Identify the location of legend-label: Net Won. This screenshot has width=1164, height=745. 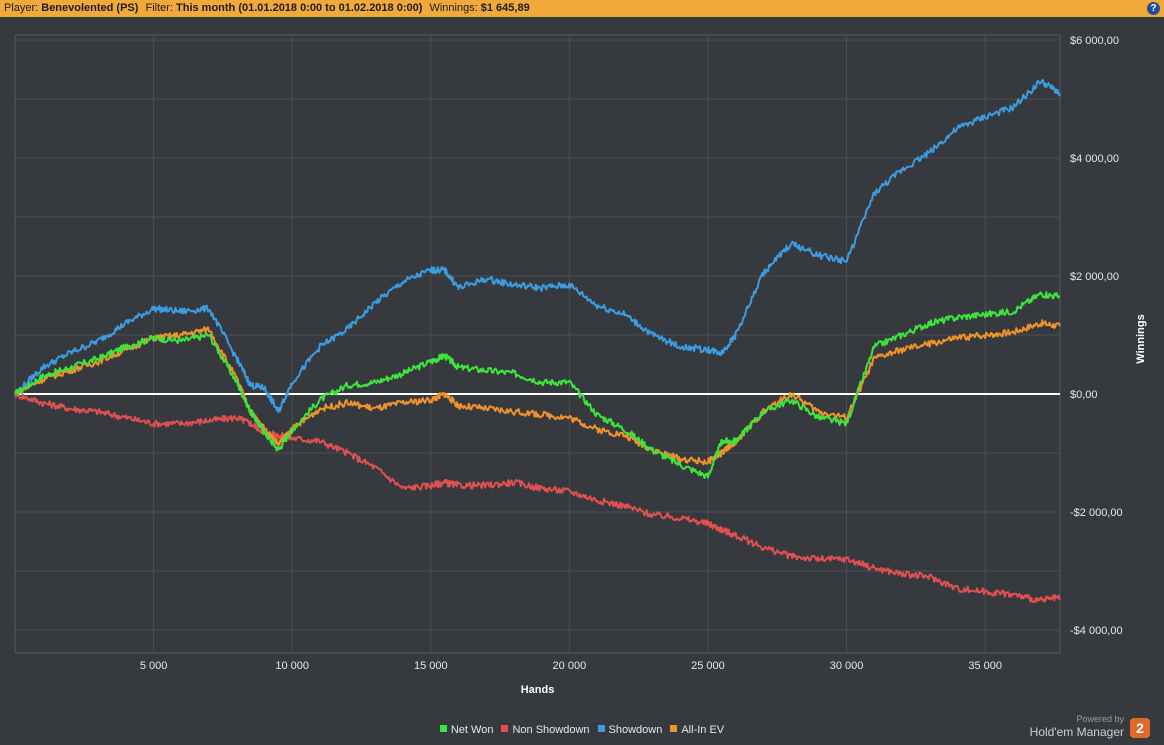
(472, 730).